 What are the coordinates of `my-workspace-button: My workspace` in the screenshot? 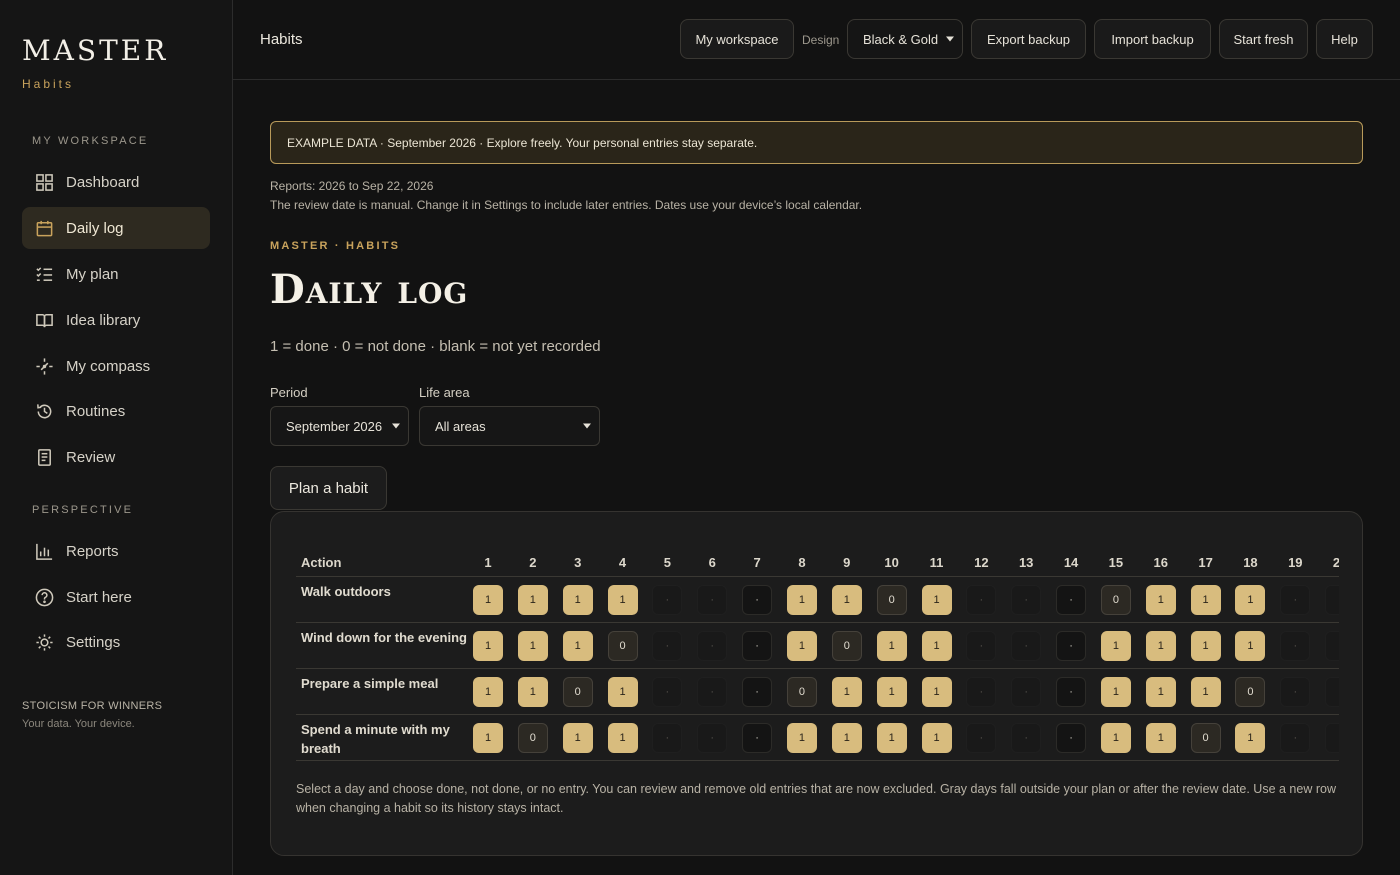 It's located at (737, 39).